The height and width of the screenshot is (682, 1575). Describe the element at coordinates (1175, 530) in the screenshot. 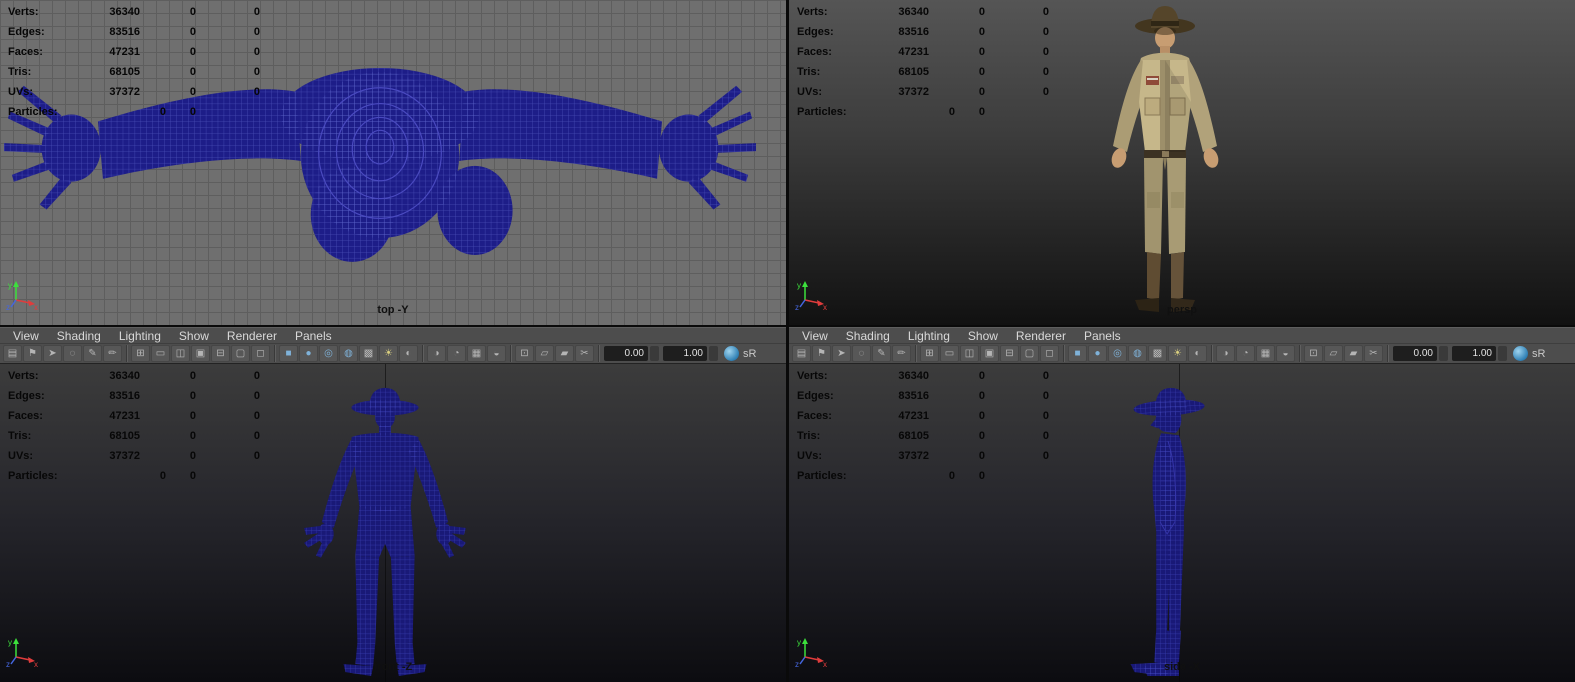

I see `wireframe-model-side-view` at that location.